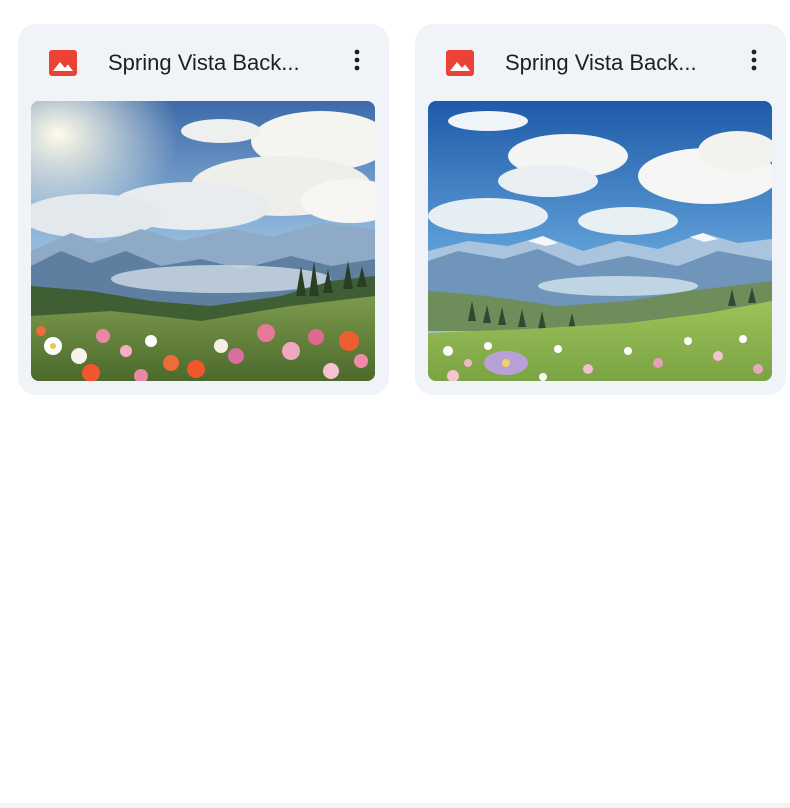 This screenshot has width=790, height=808. I want to click on bottom-divider, so click(395, 805).